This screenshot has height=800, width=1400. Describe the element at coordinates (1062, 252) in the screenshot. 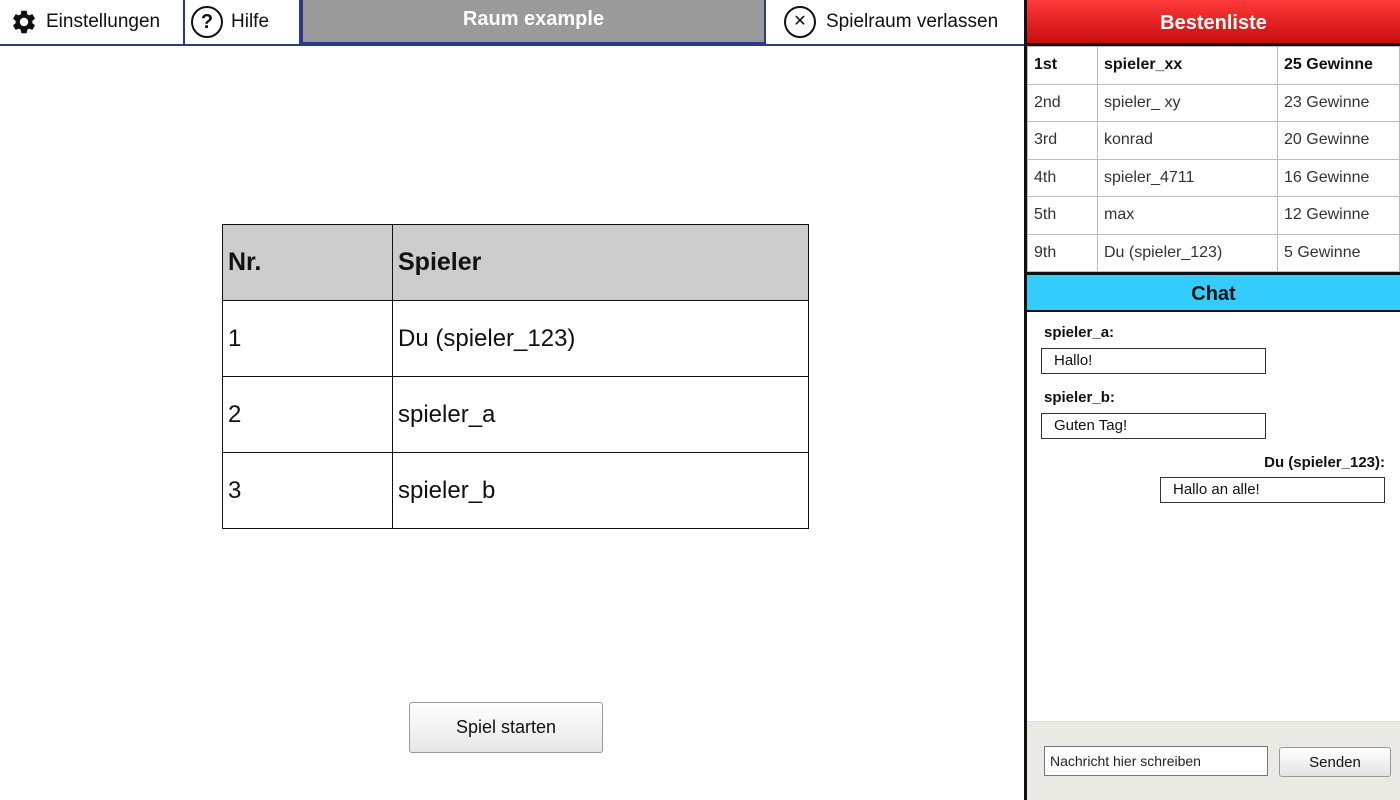

I see `leaderboard-rank: 9th` at that location.